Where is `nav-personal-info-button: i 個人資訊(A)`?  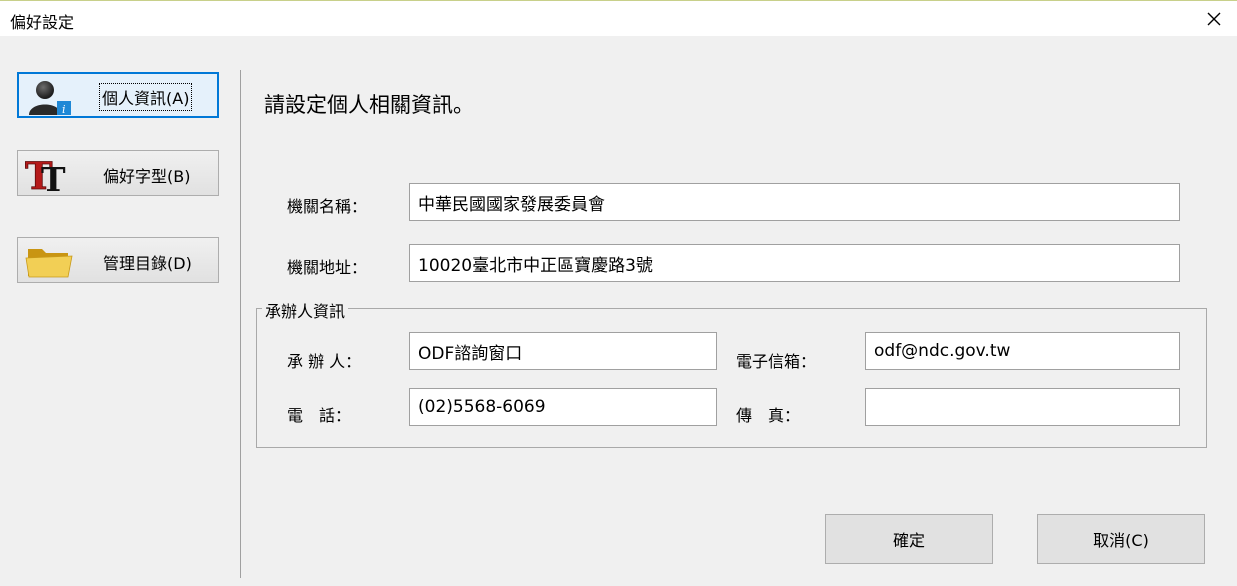 nav-personal-info-button: i 個人資訊(A) is located at coordinates (118, 95).